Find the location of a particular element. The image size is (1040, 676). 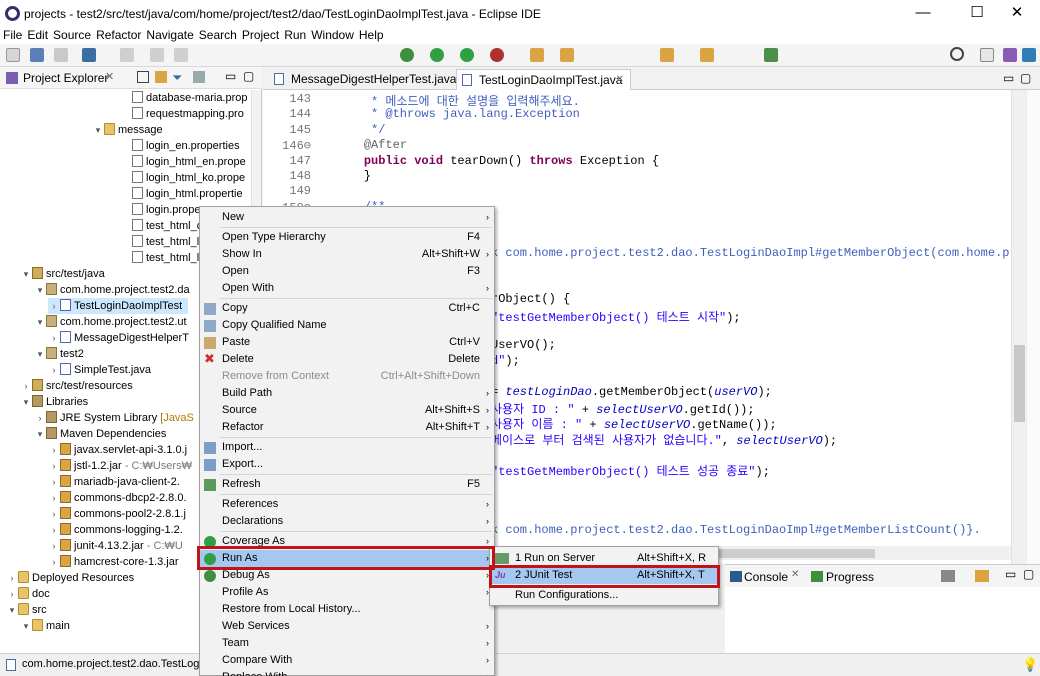

tab-minimize-icon: ▭ is located at coordinates (1008, 78).